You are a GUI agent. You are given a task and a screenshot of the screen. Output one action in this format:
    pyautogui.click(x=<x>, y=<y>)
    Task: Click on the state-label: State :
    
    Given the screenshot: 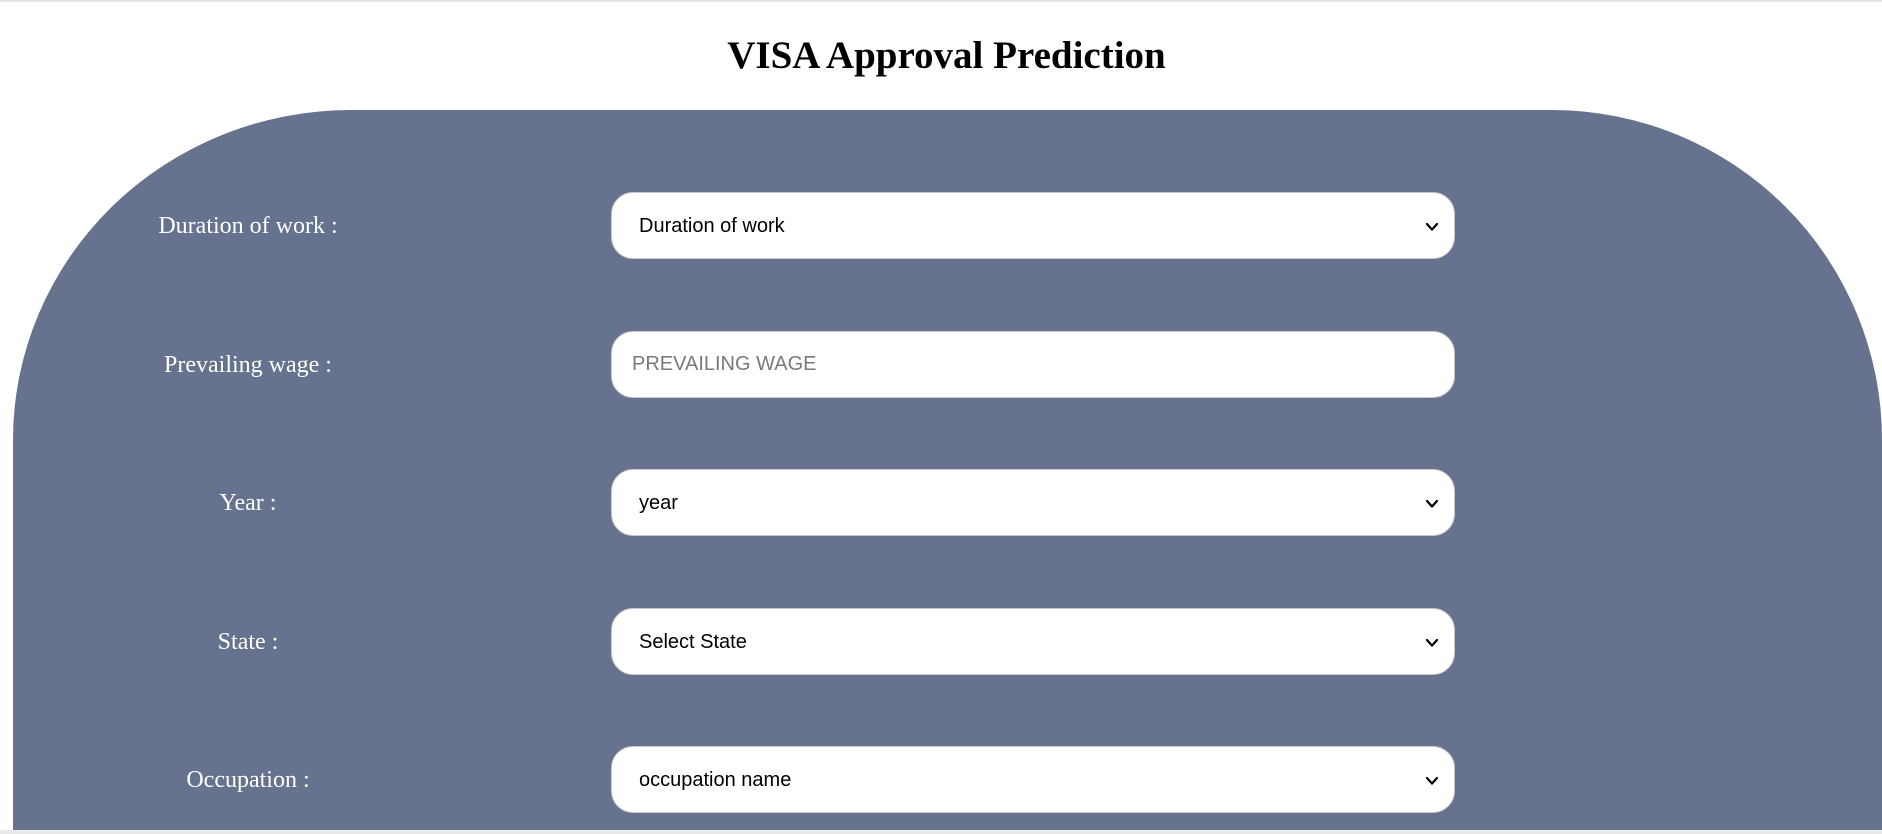 What is the action you would take?
    pyautogui.click(x=248, y=642)
    